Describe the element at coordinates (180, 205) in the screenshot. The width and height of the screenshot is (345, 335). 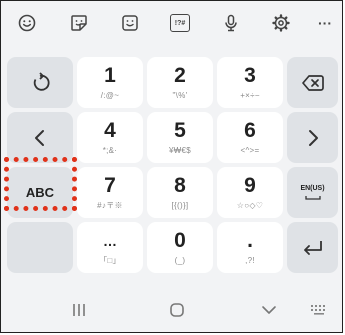
I see `key-sub: [{()}]` at that location.